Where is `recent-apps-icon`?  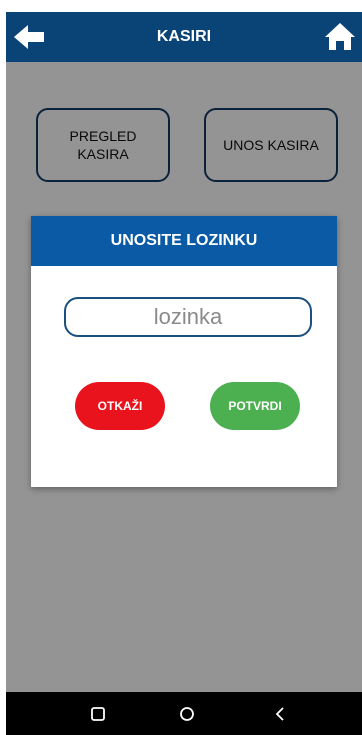
recent-apps-icon is located at coordinates (98, 714).